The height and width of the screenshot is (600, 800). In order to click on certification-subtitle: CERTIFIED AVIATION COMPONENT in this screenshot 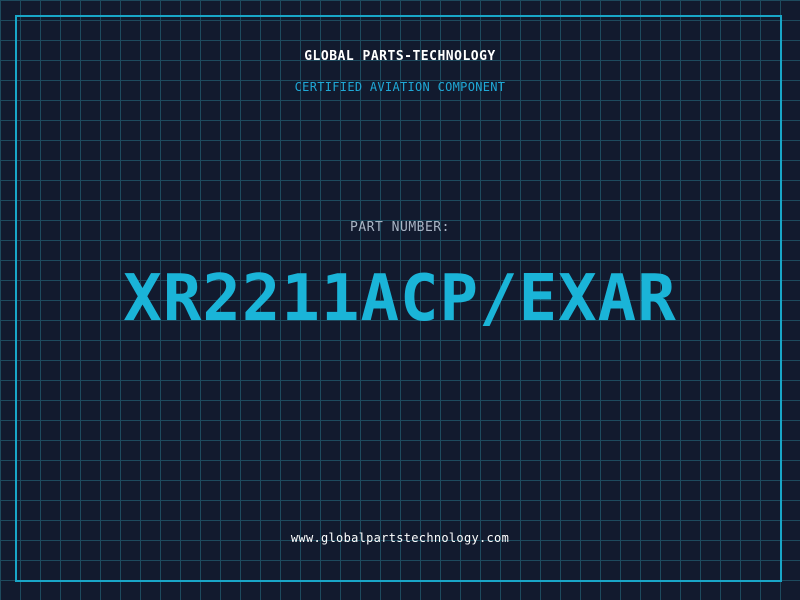, I will do `click(400, 87)`.